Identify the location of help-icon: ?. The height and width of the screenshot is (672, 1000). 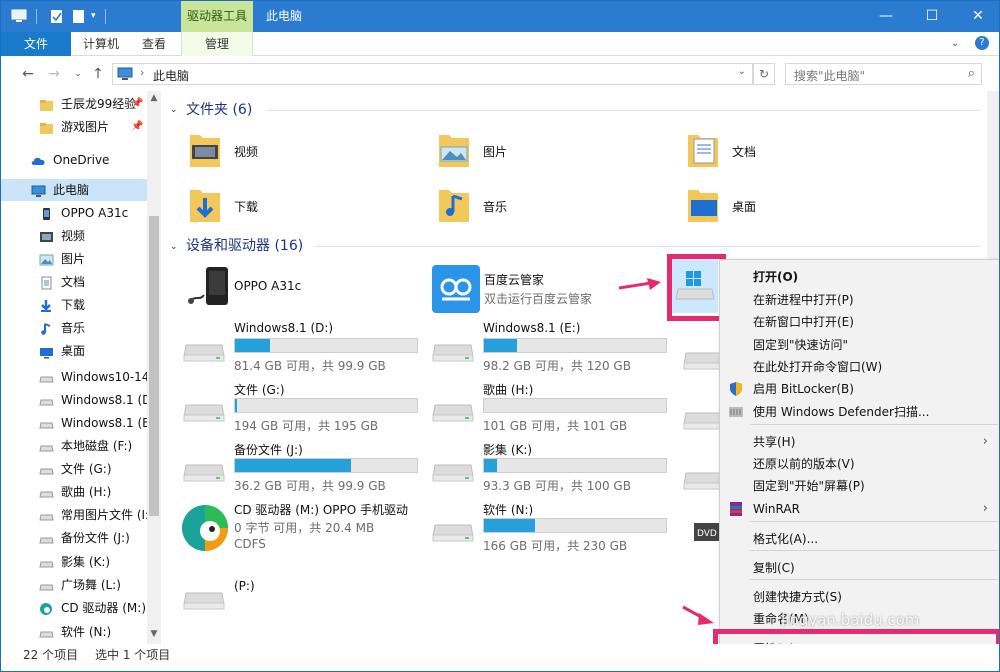
(982, 43).